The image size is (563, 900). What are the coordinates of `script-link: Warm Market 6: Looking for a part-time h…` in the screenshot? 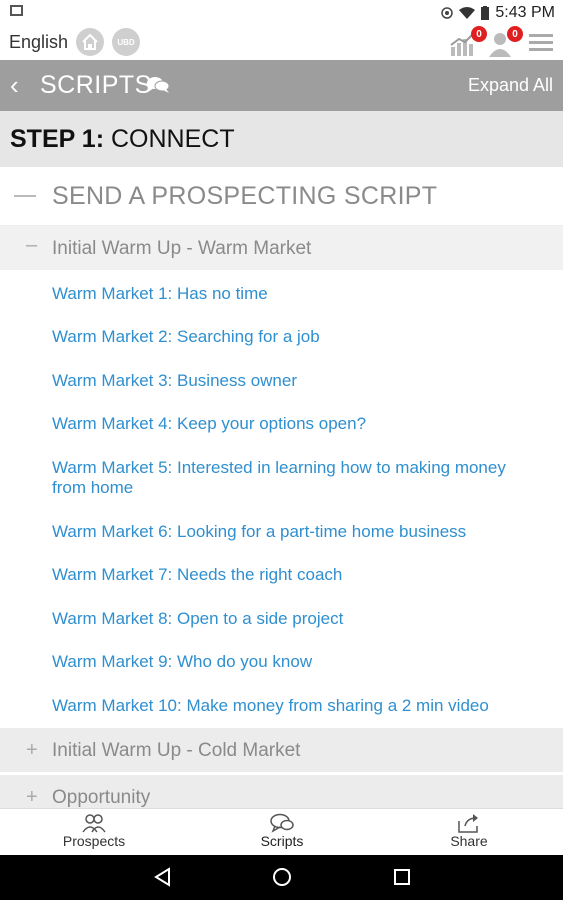 It's located at (297, 532).